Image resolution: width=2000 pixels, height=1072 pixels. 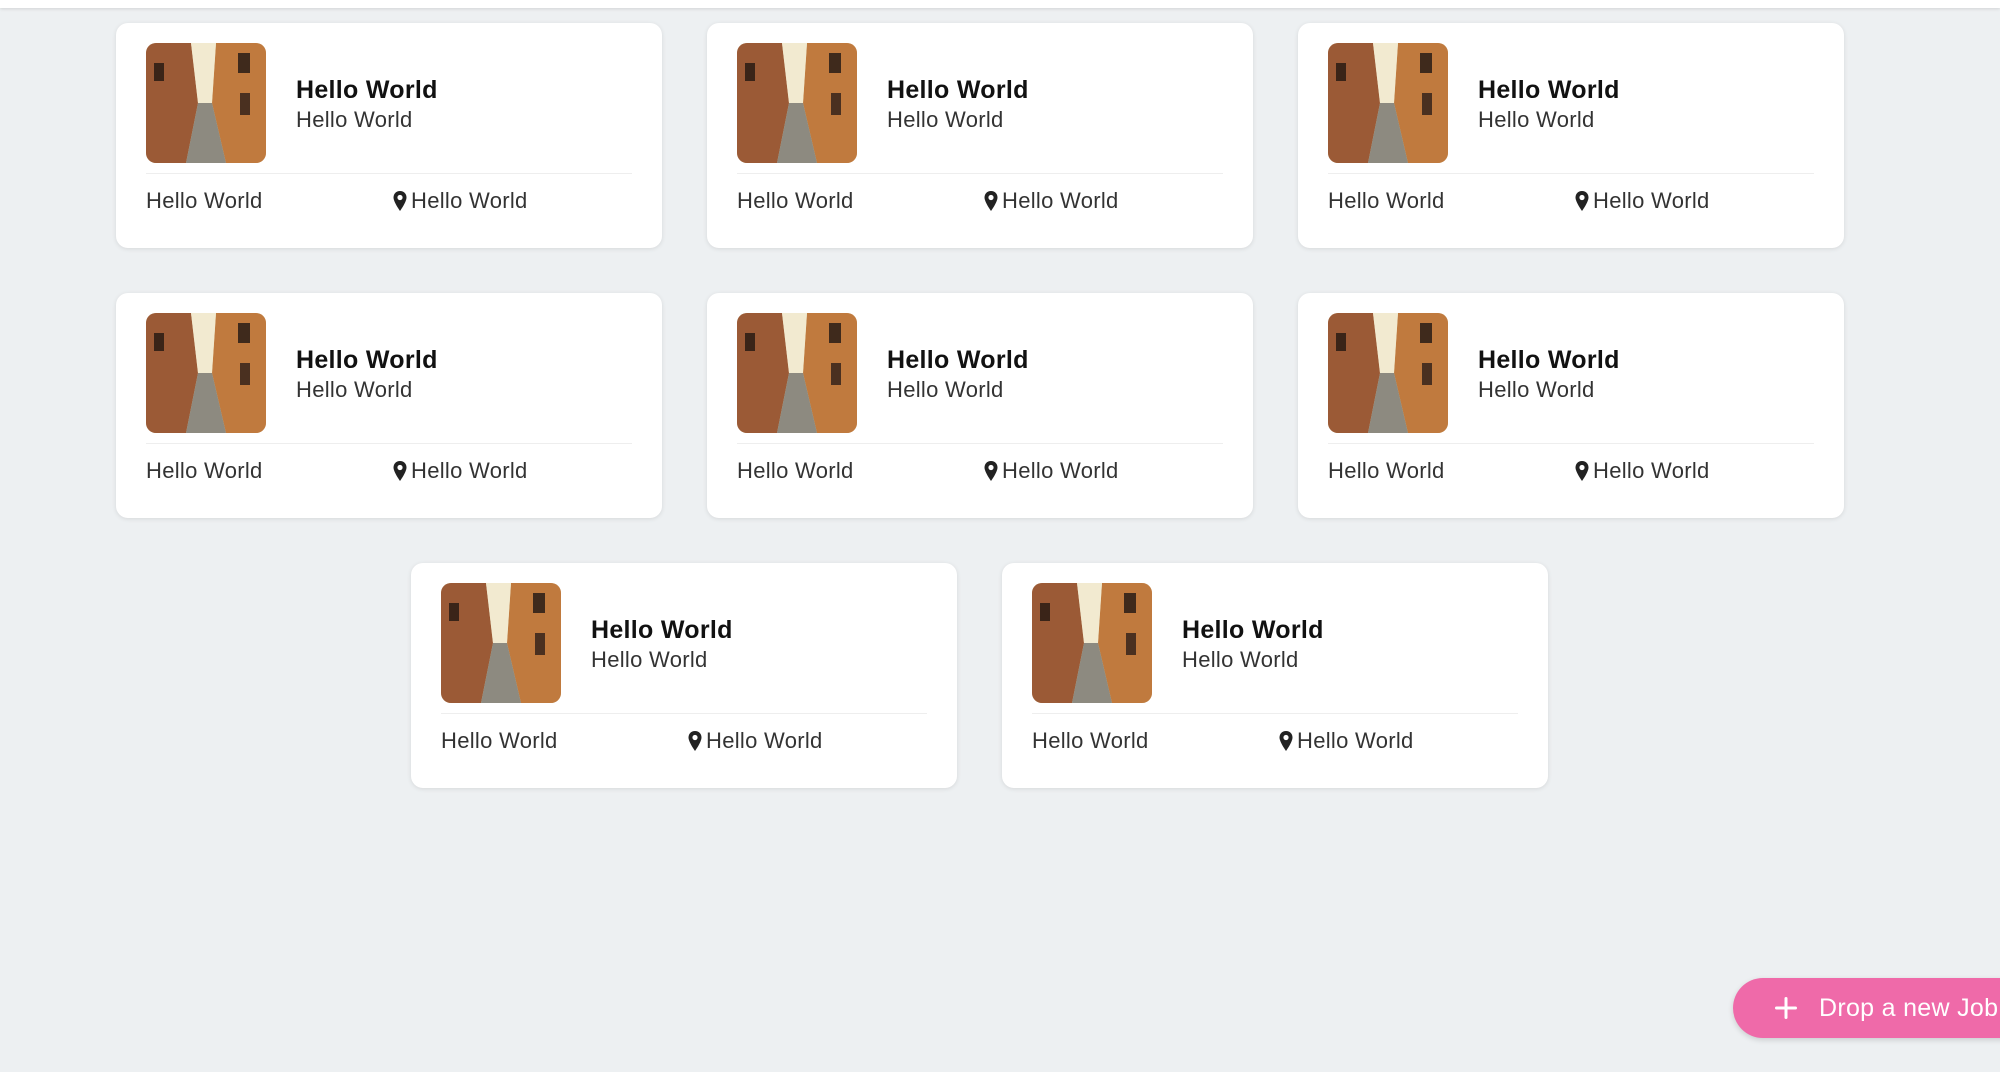 I want to click on plus-icon, so click(x=1786, y=1008).